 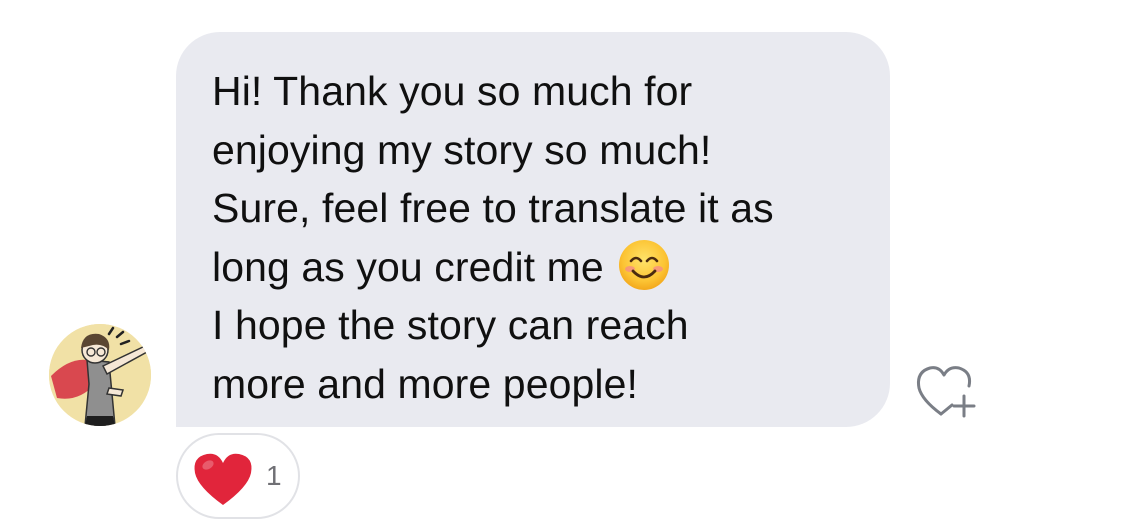 I want to click on message-line-1: Hi! Thank you so much for, so click(x=452, y=91).